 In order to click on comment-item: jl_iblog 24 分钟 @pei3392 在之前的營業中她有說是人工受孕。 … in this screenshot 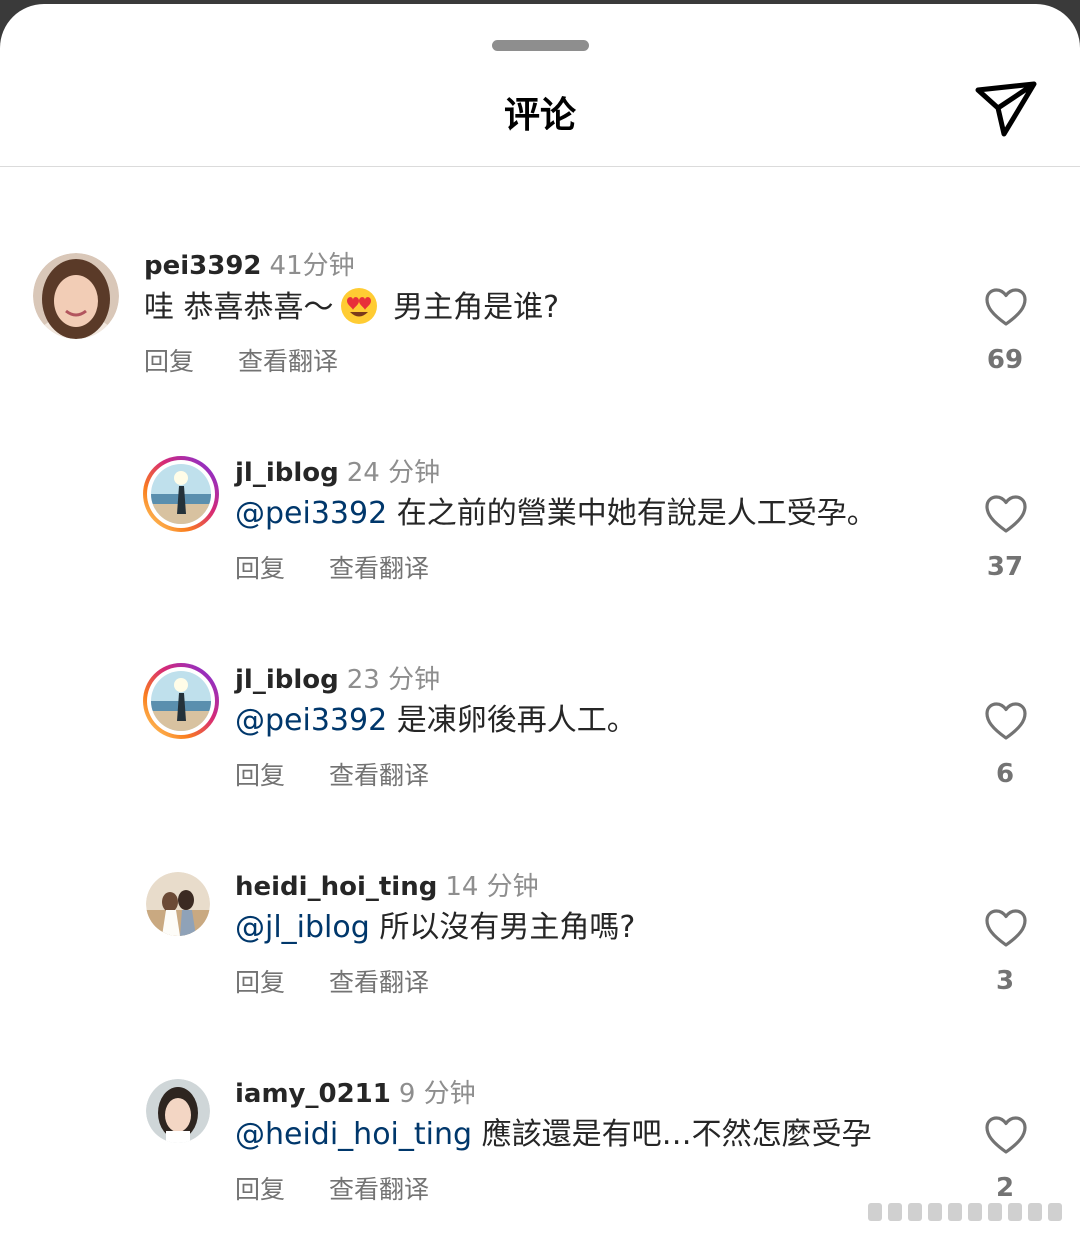, I will do `click(540, 546)`.